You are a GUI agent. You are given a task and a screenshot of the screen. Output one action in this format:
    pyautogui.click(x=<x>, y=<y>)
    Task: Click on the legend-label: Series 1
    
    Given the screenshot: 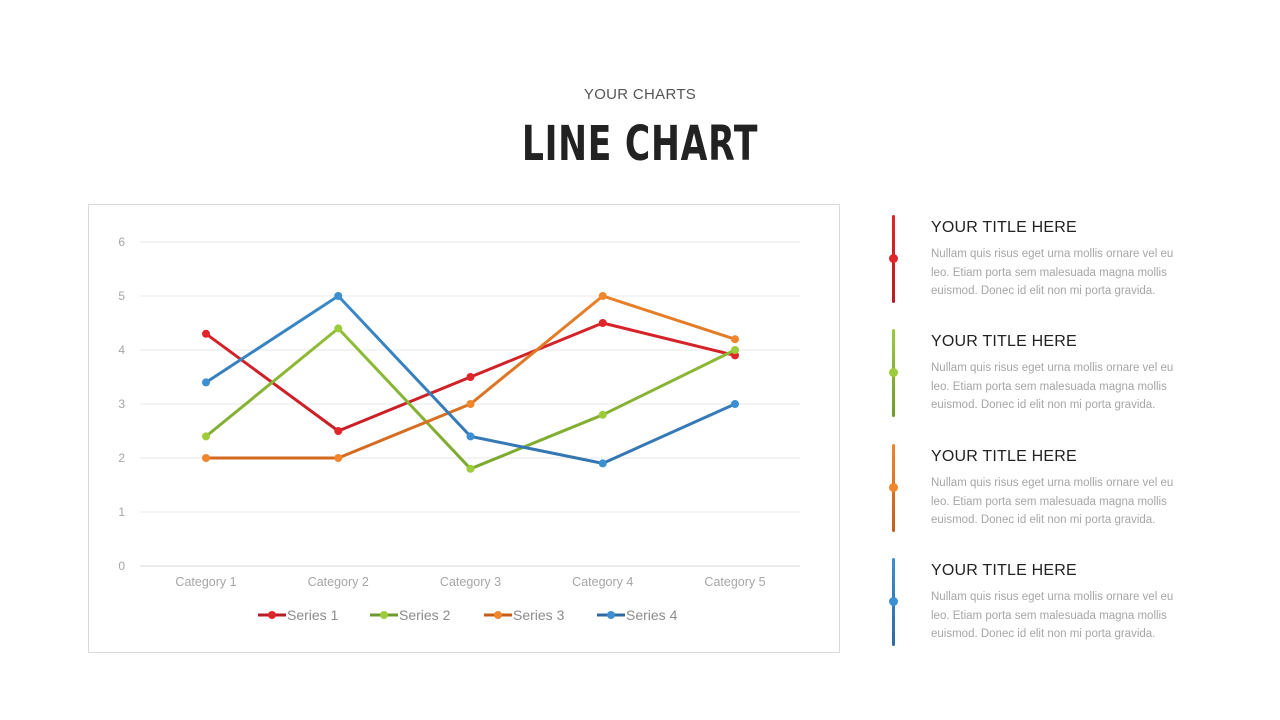 What is the action you would take?
    pyautogui.click(x=313, y=615)
    